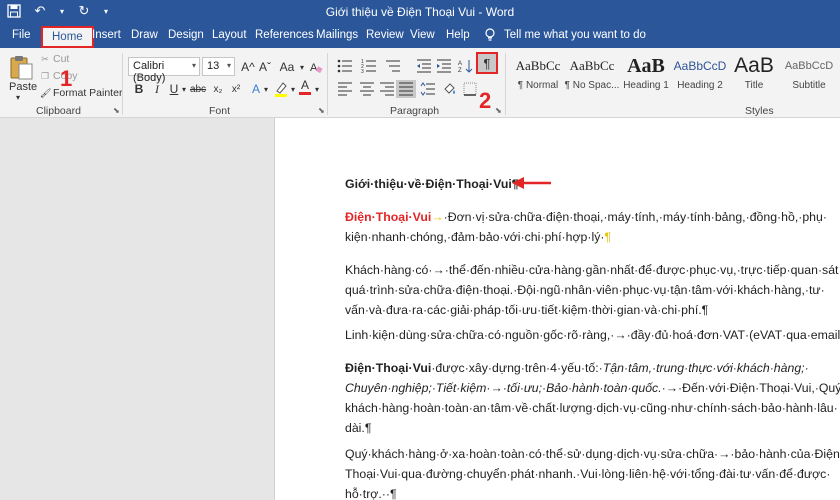 The height and width of the screenshot is (500, 840). I want to click on tab-mark: →, so click(437, 217).